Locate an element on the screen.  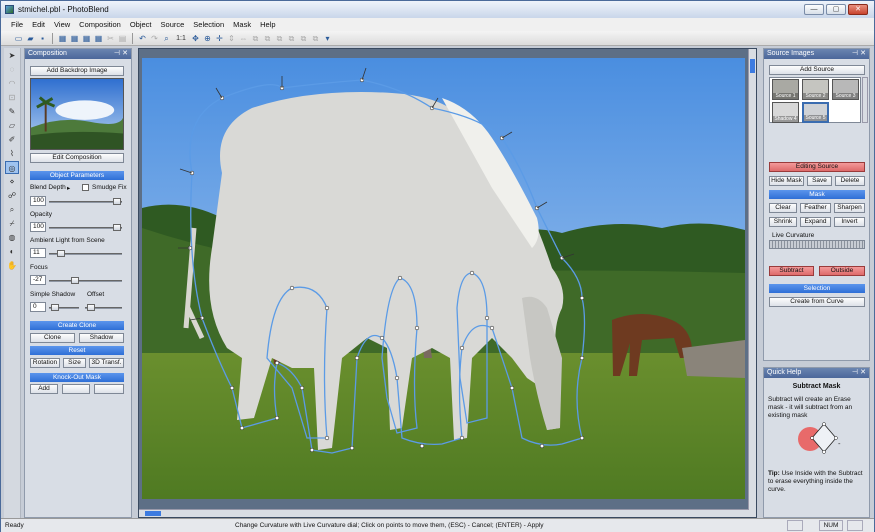
mask-curve-tool-icon: ◎ is located at coordinates (12, 167).